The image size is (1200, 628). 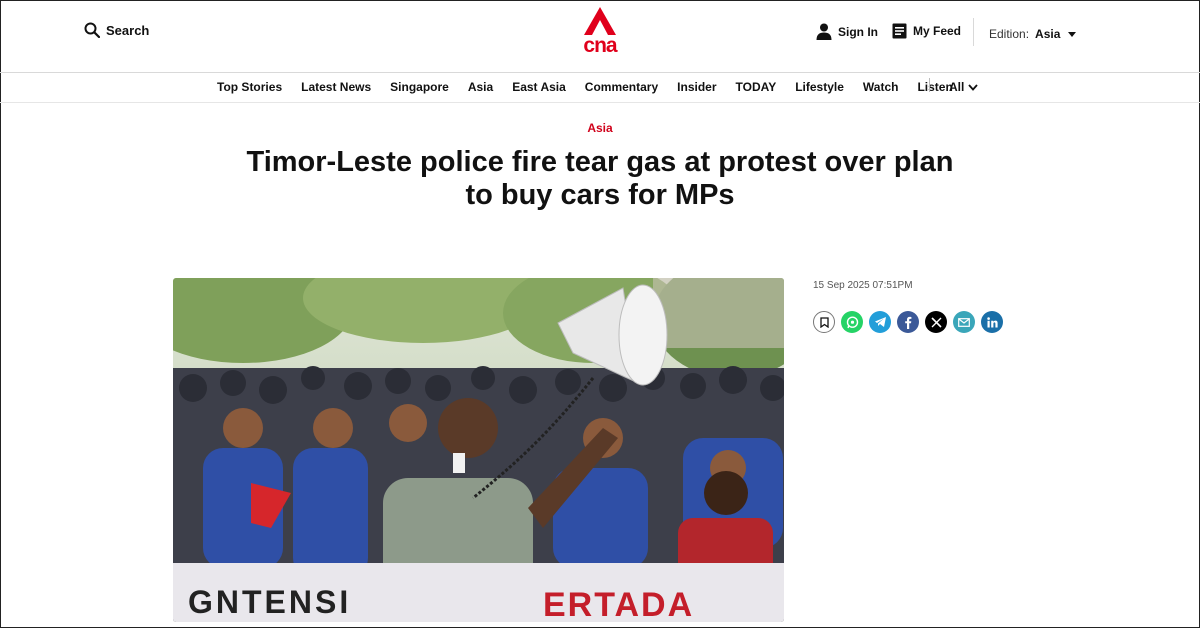 What do you see at coordinates (819, 87) in the screenshot?
I see `nav-item-lifestyle: Lifestyle` at bounding box center [819, 87].